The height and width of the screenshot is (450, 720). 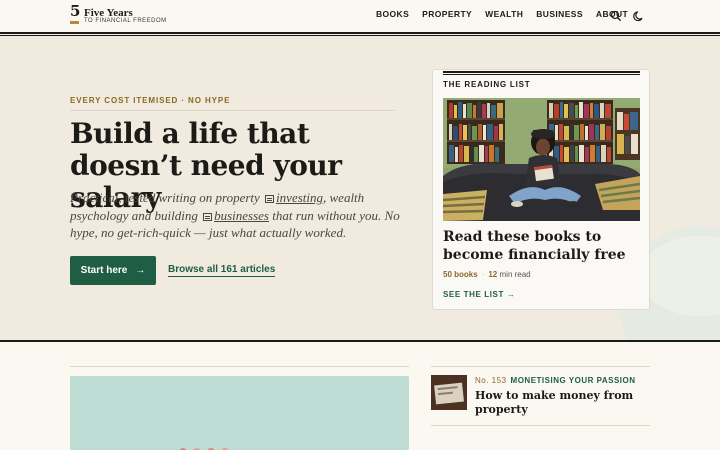 What do you see at coordinates (639, 16) in the screenshot?
I see `moon-icon` at bounding box center [639, 16].